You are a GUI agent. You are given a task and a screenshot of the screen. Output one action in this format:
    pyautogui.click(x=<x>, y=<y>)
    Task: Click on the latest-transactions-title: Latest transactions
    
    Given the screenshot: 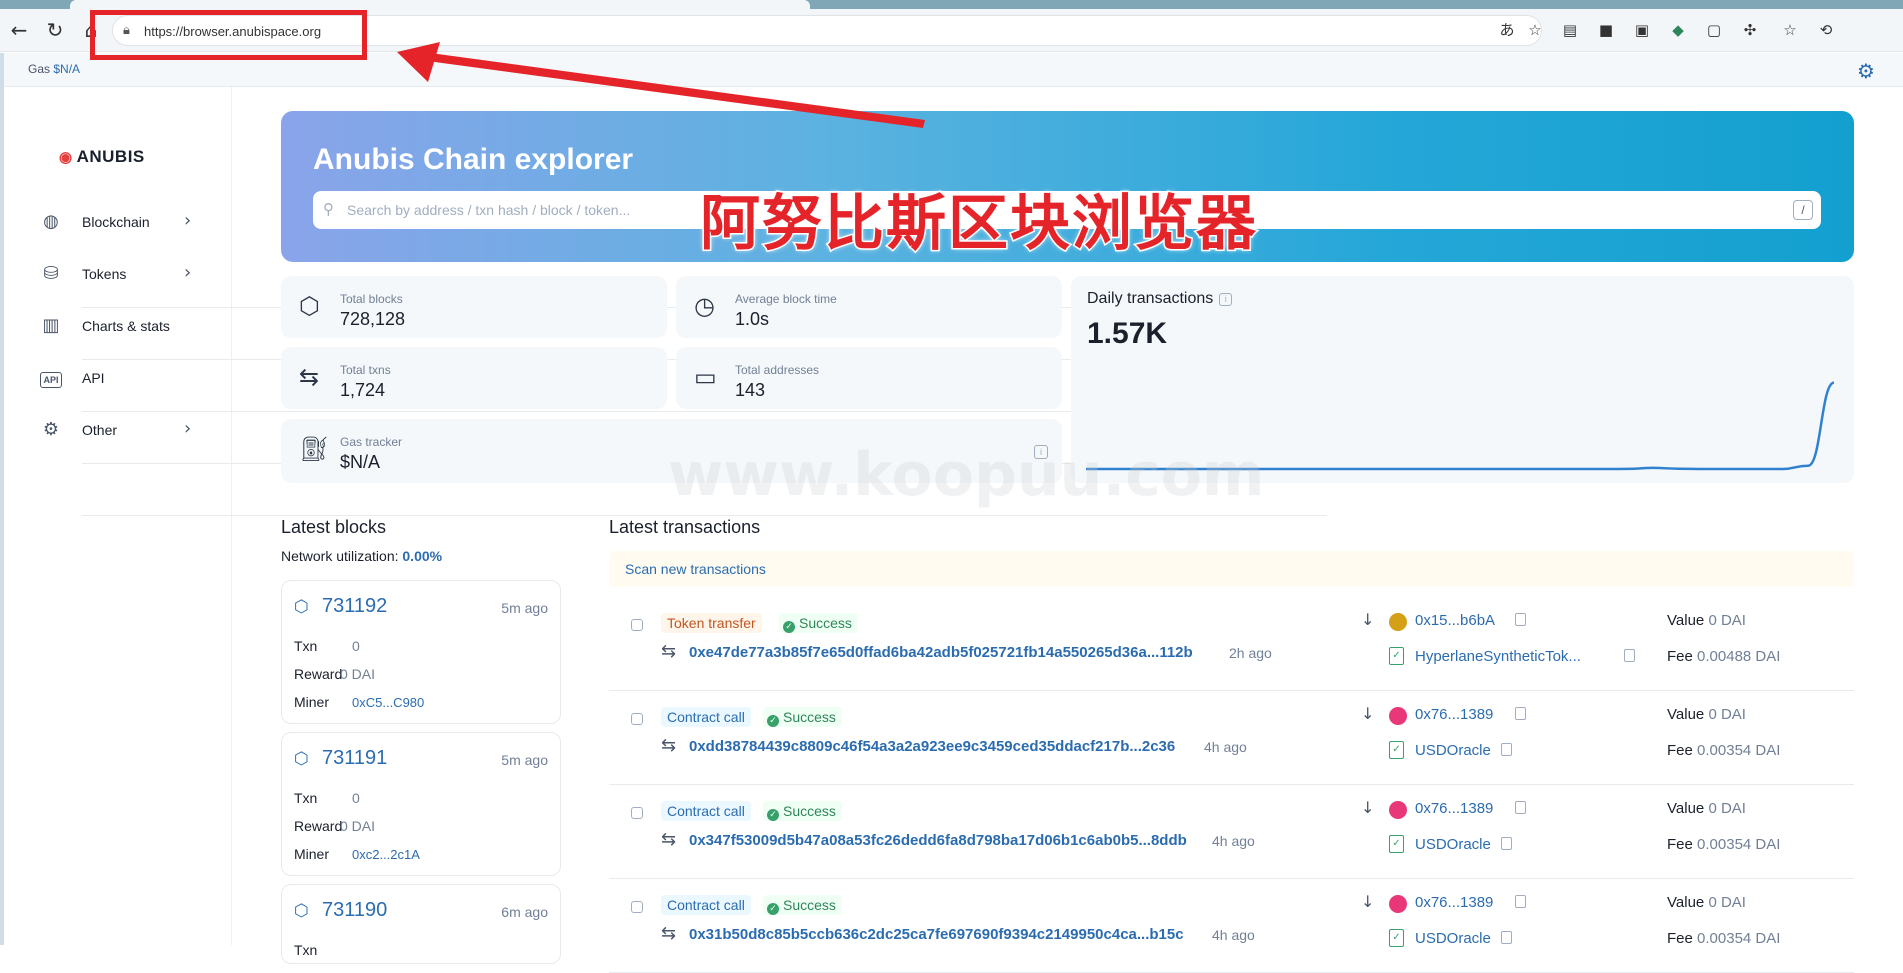 What is the action you would take?
    pyautogui.click(x=685, y=527)
    